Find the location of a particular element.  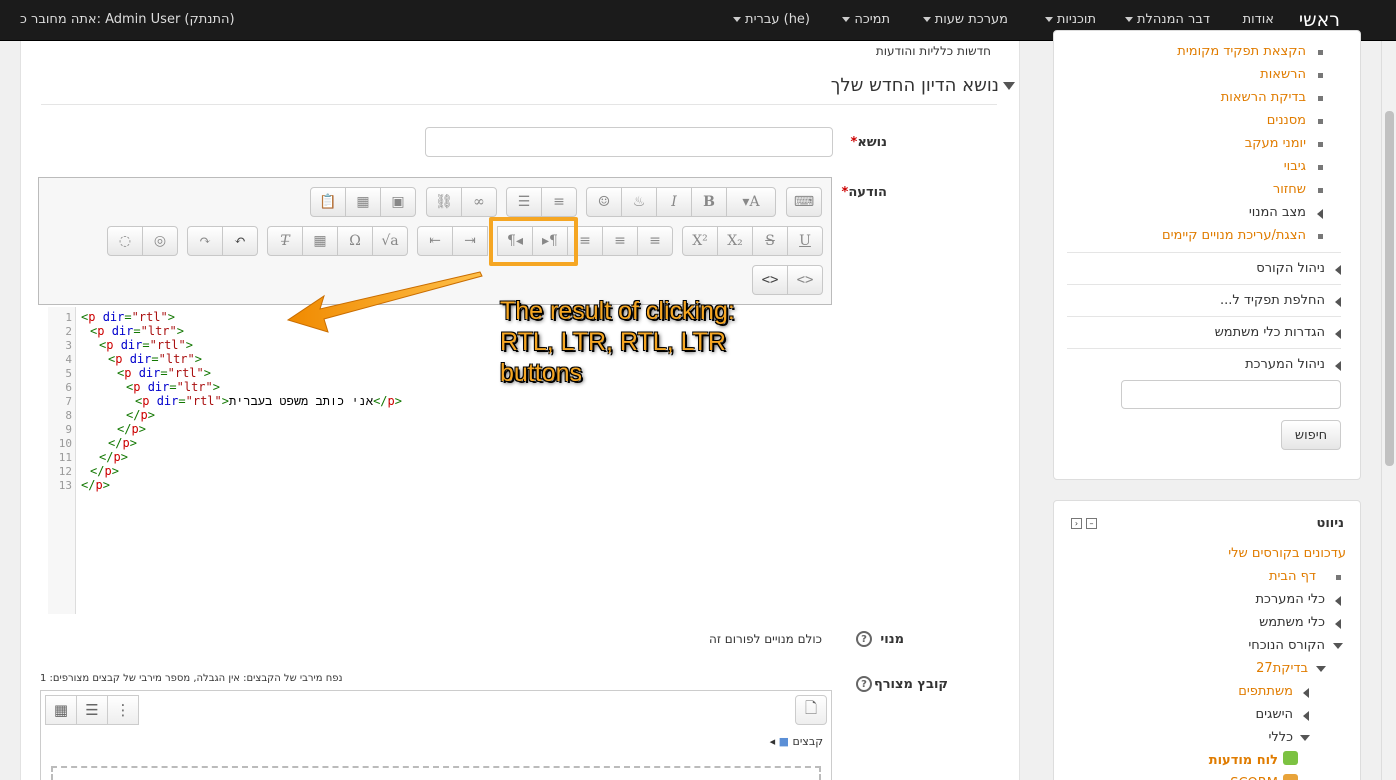

search-button: חיפוש is located at coordinates (1311, 435).